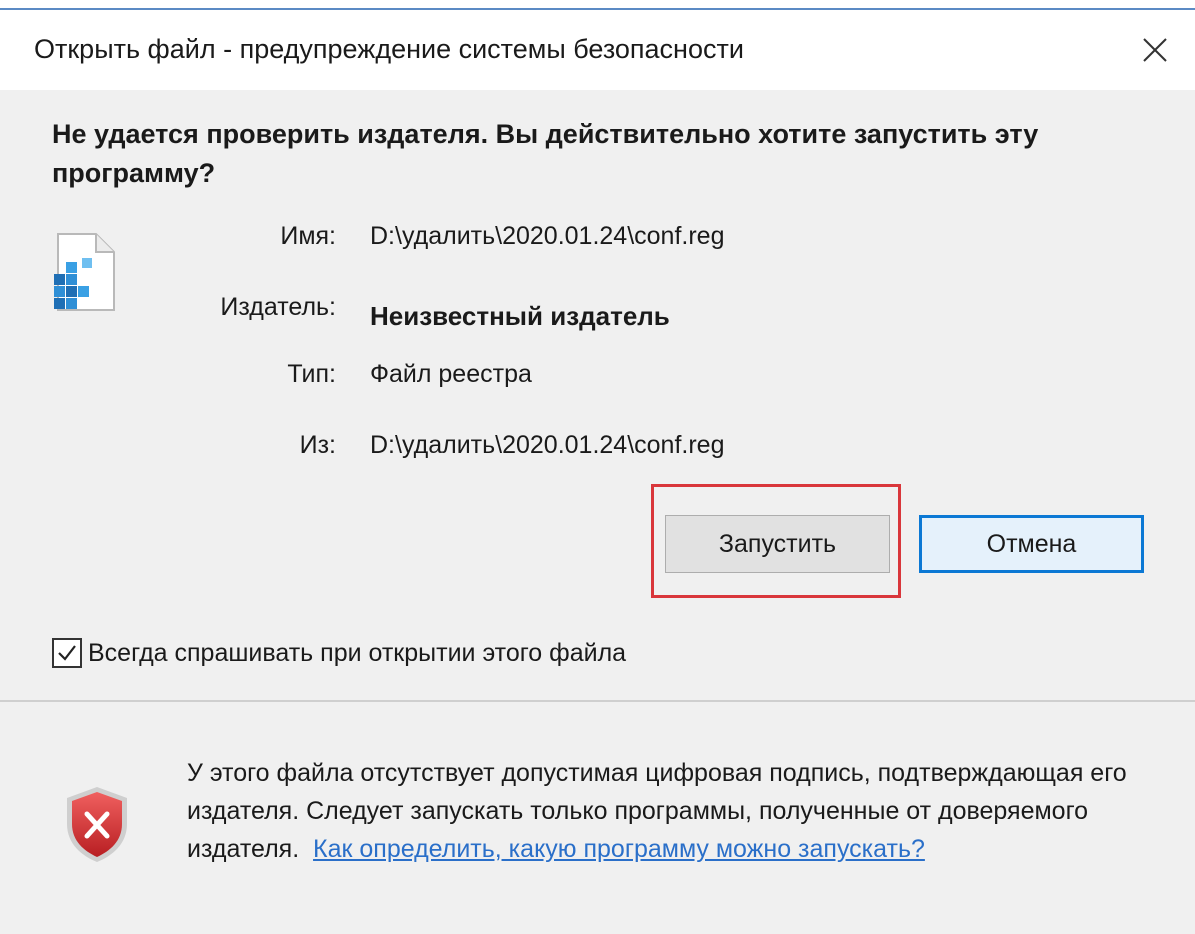 This screenshot has height=934, width=1195. I want to click on publisher-value: Неизвестный издатель, so click(520, 316).